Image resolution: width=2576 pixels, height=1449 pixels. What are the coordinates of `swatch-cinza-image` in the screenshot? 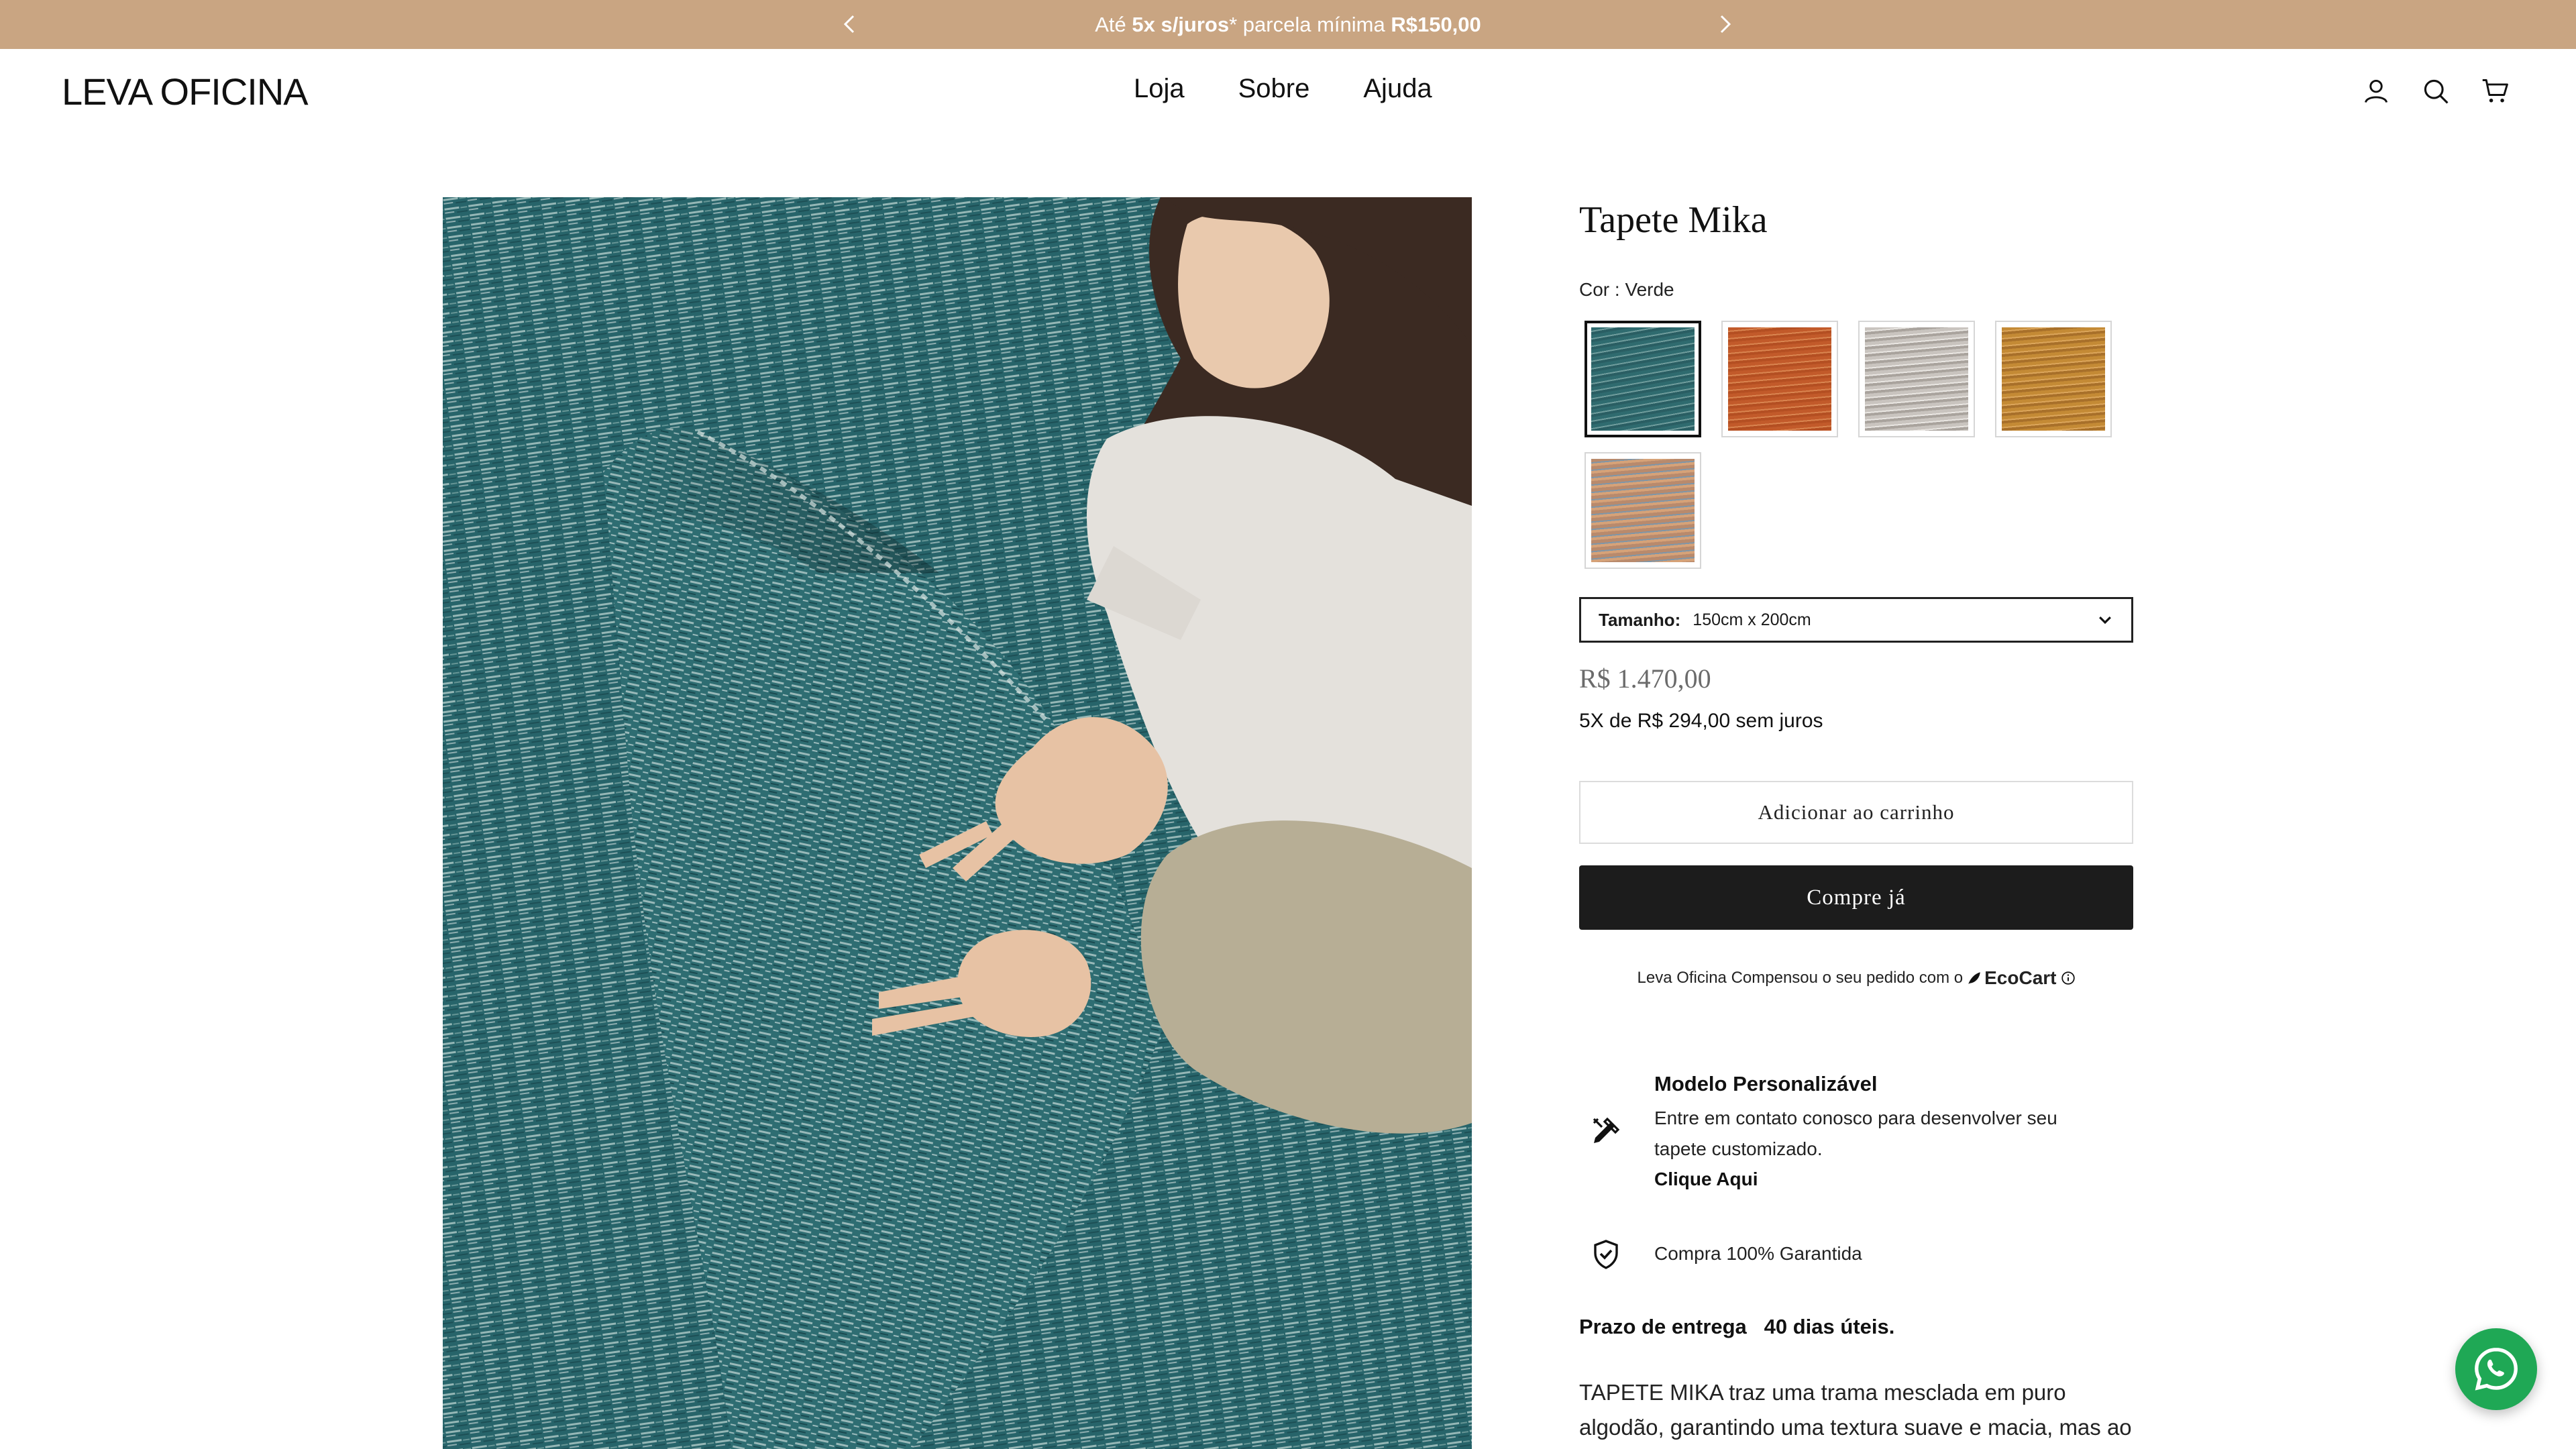 It's located at (1916, 379).